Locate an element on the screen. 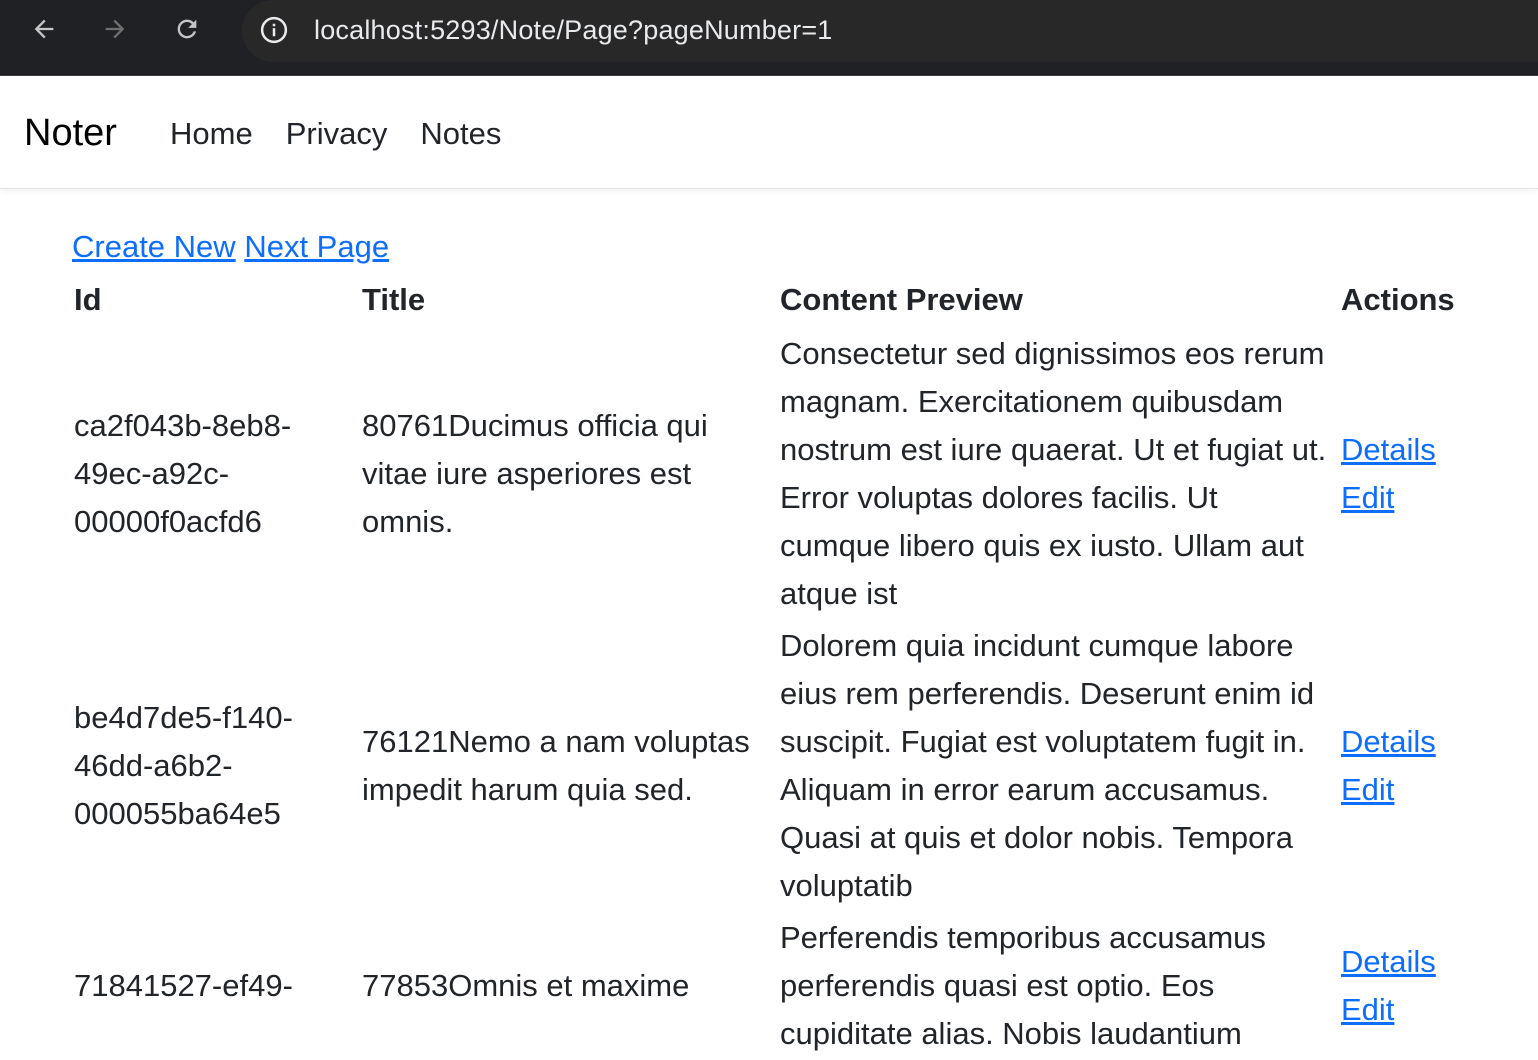 Image resolution: width=1538 pixels, height=1060 pixels. header-id: Id is located at coordinates (88, 299).